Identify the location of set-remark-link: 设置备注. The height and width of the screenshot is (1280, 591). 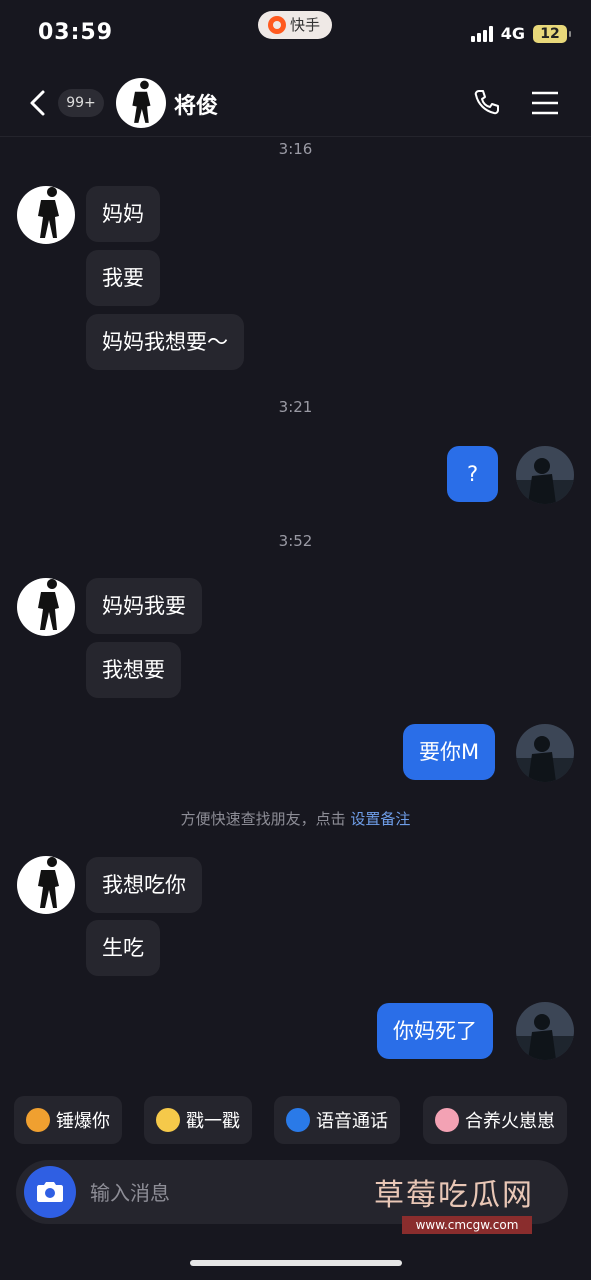
(380, 819).